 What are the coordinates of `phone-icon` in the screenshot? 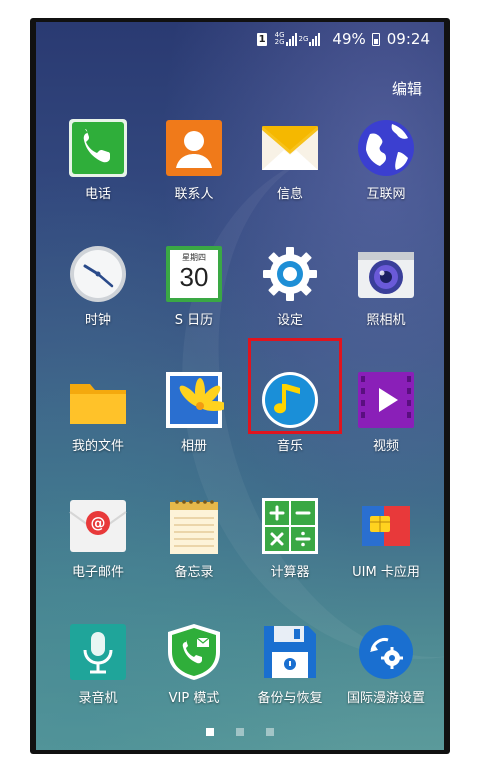 It's located at (98, 148).